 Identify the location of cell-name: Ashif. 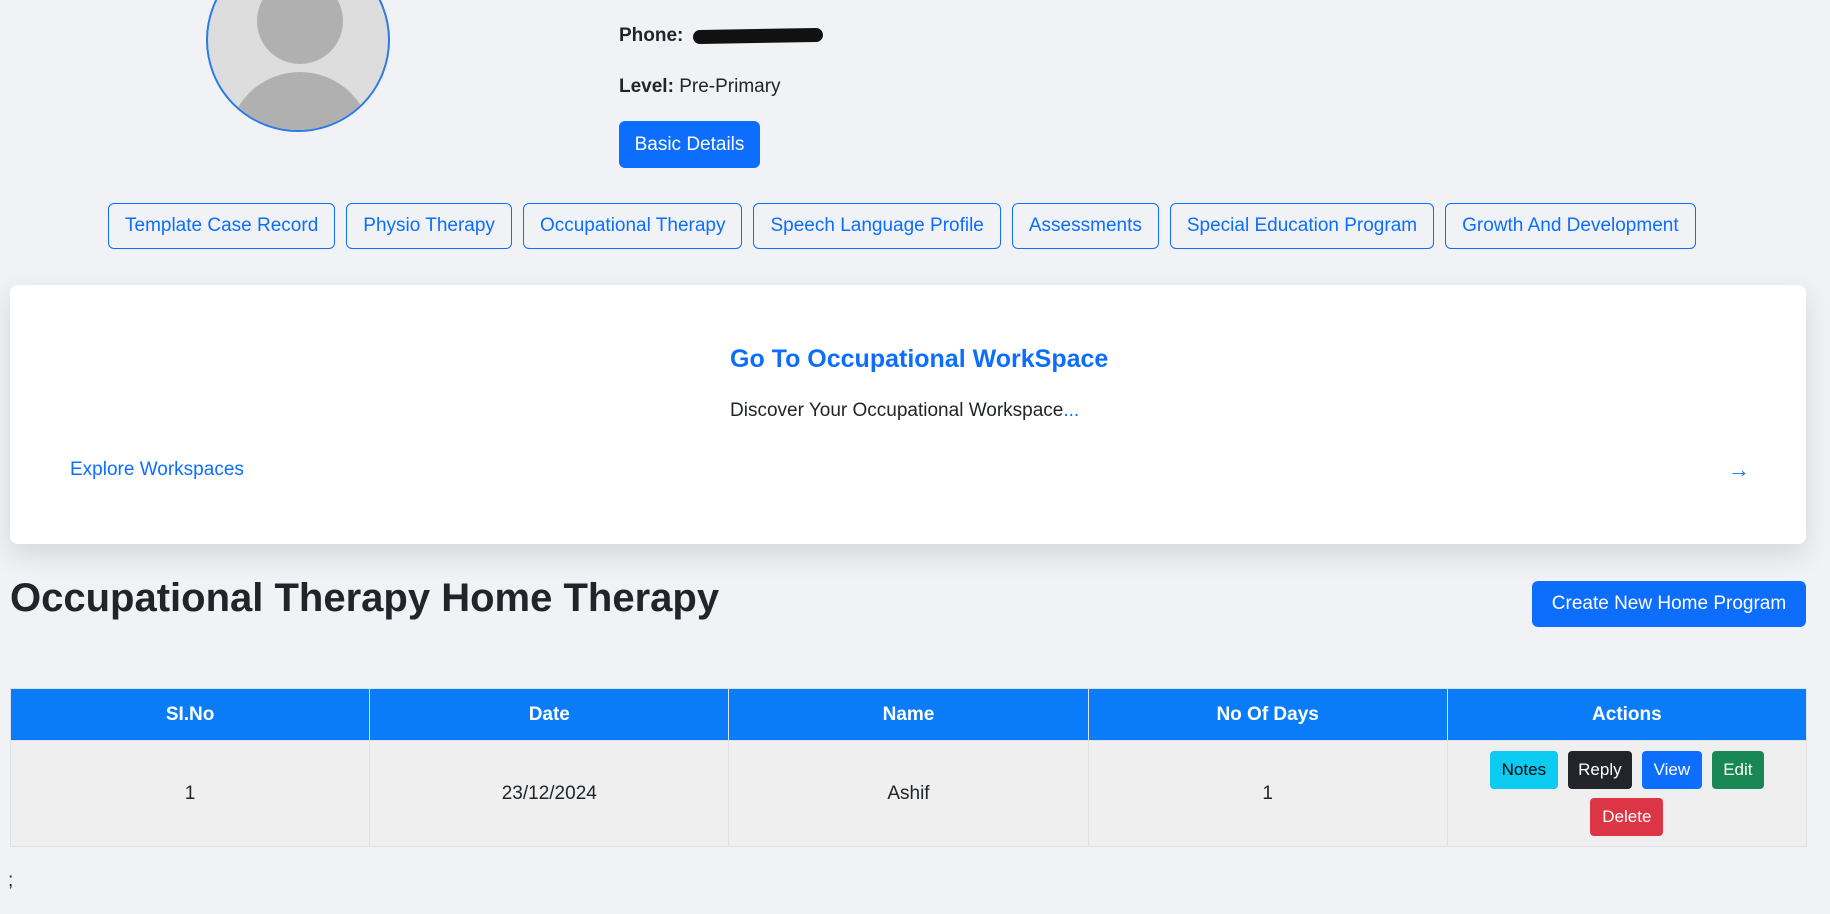
(908, 793).